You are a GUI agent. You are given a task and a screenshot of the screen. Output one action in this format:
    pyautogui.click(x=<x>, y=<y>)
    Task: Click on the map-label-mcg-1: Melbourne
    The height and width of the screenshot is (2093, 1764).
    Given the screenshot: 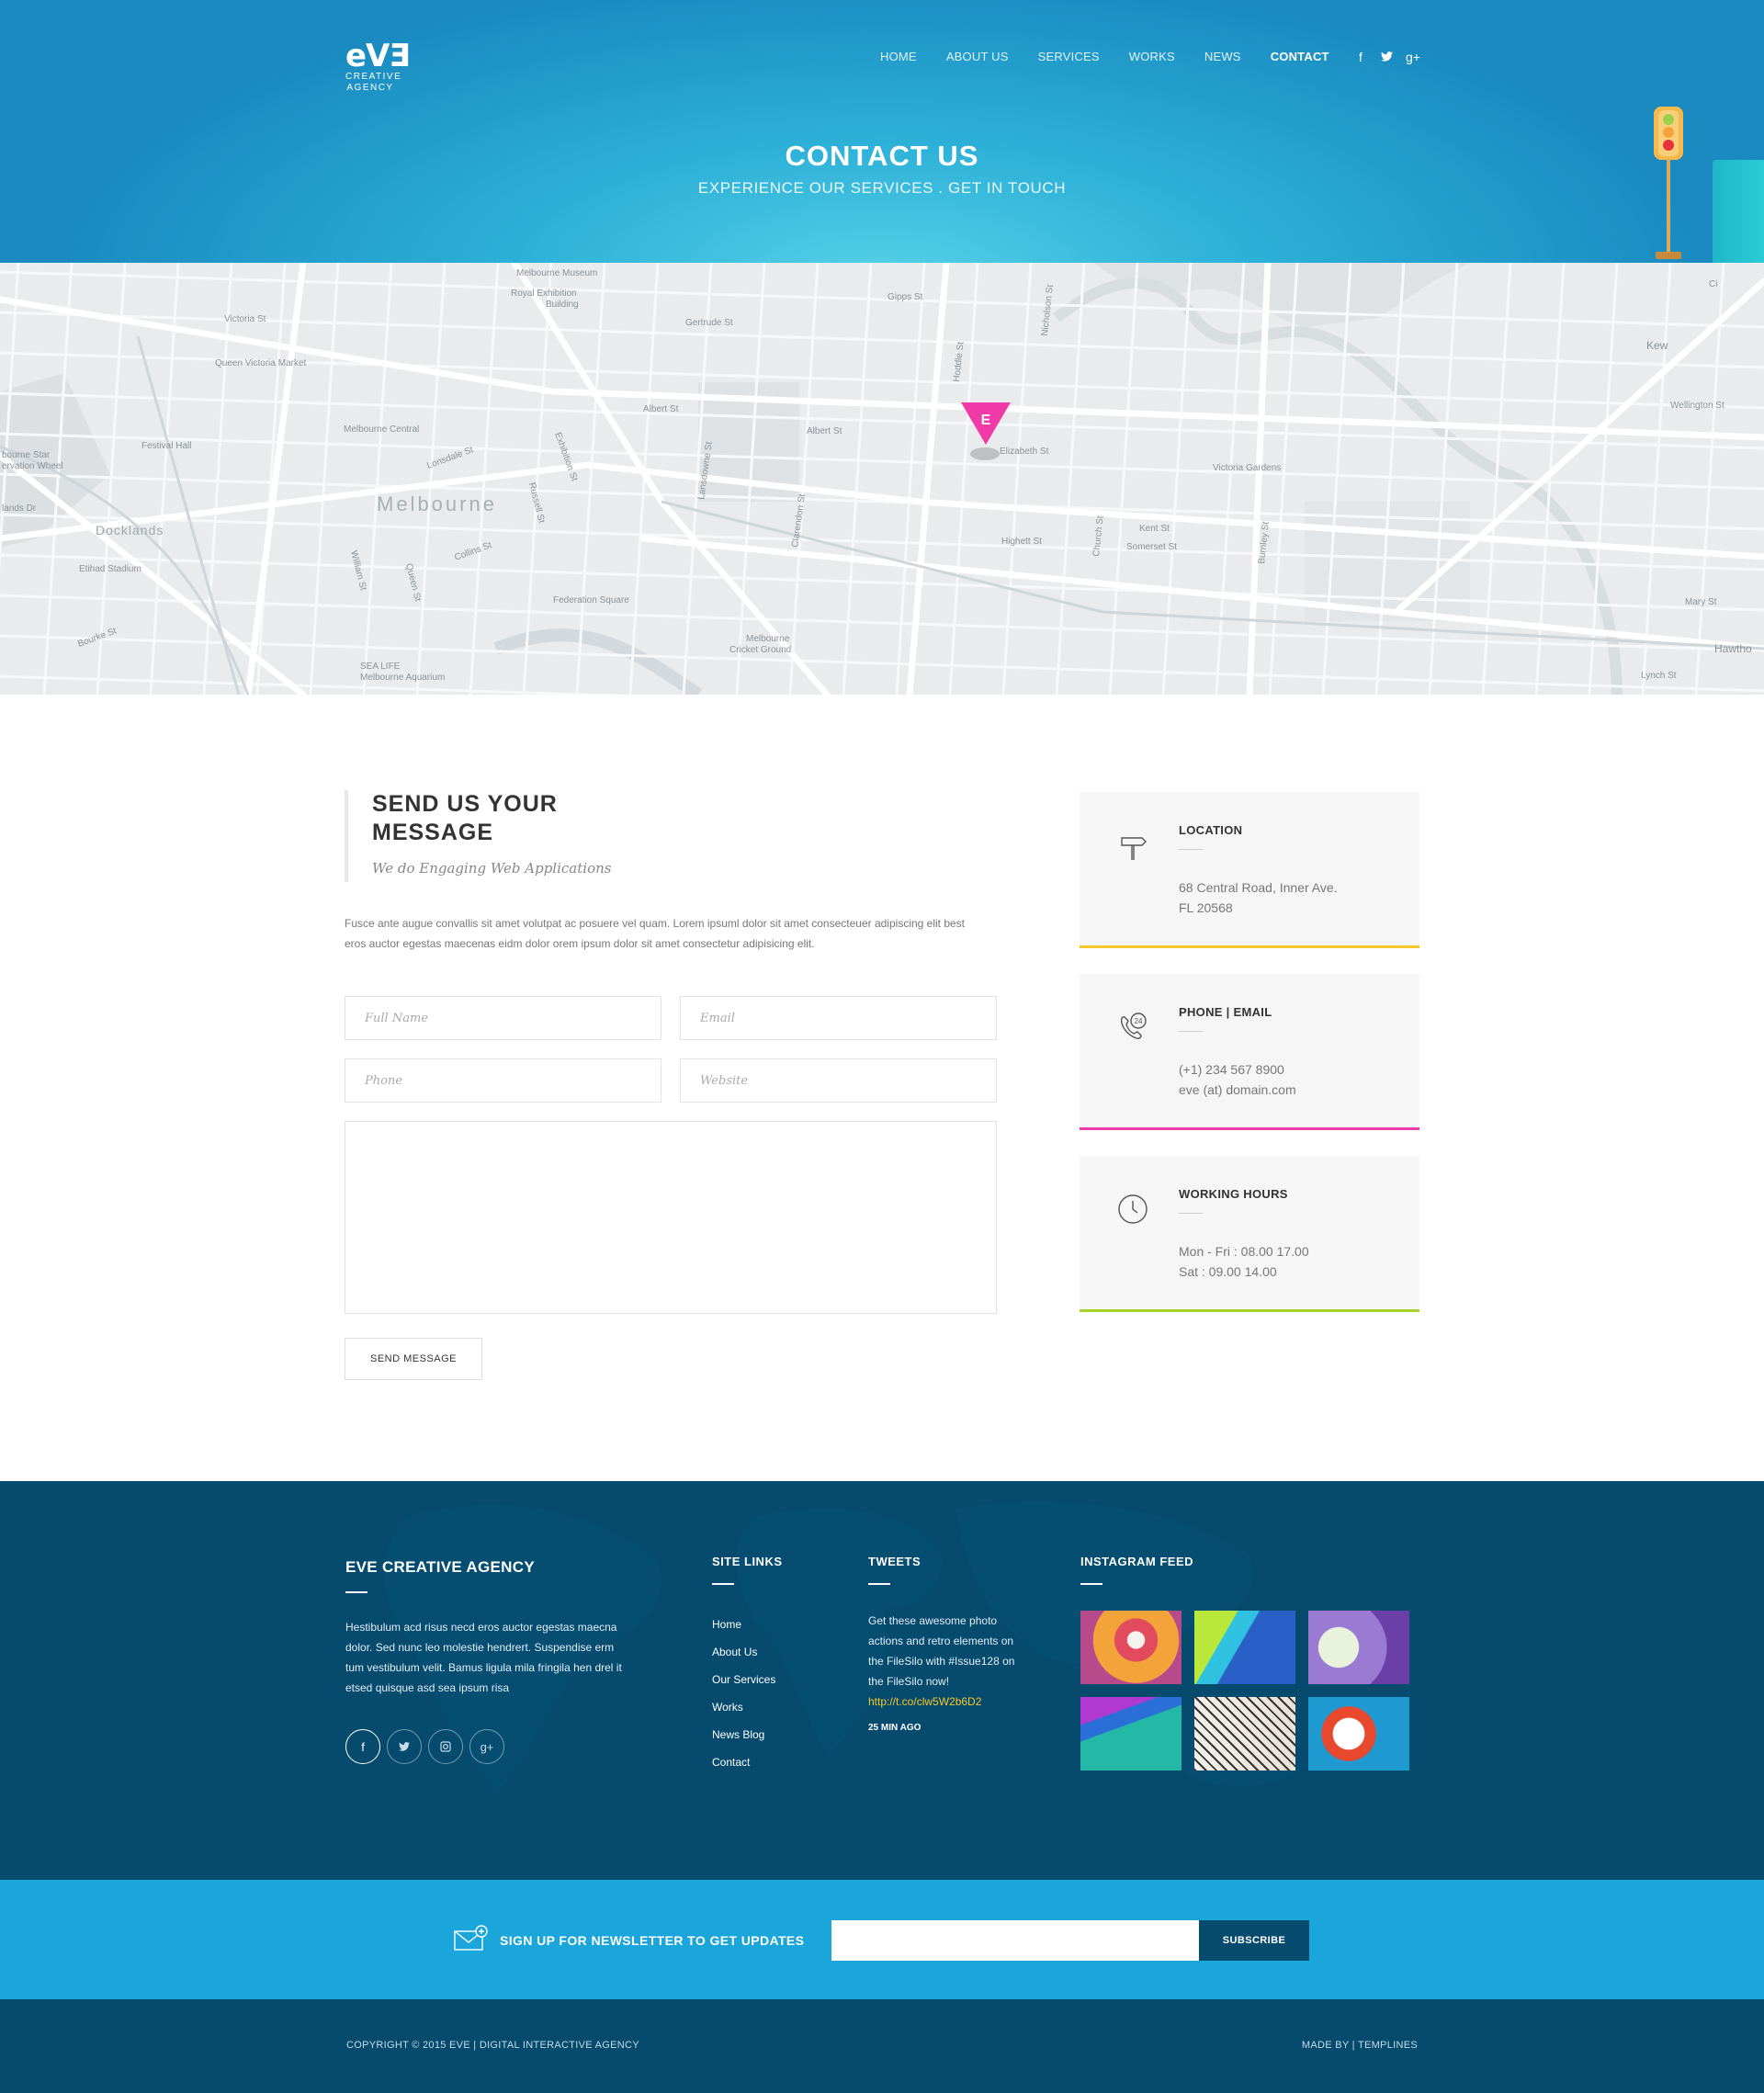 What is the action you would take?
    pyautogui.click(x=768, y=639)
    